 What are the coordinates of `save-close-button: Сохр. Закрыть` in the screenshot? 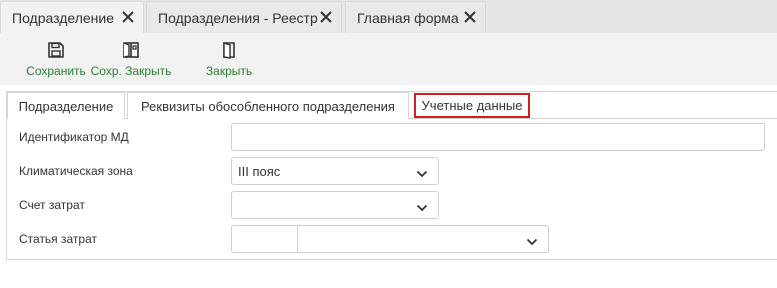 It's located at (131, 60).